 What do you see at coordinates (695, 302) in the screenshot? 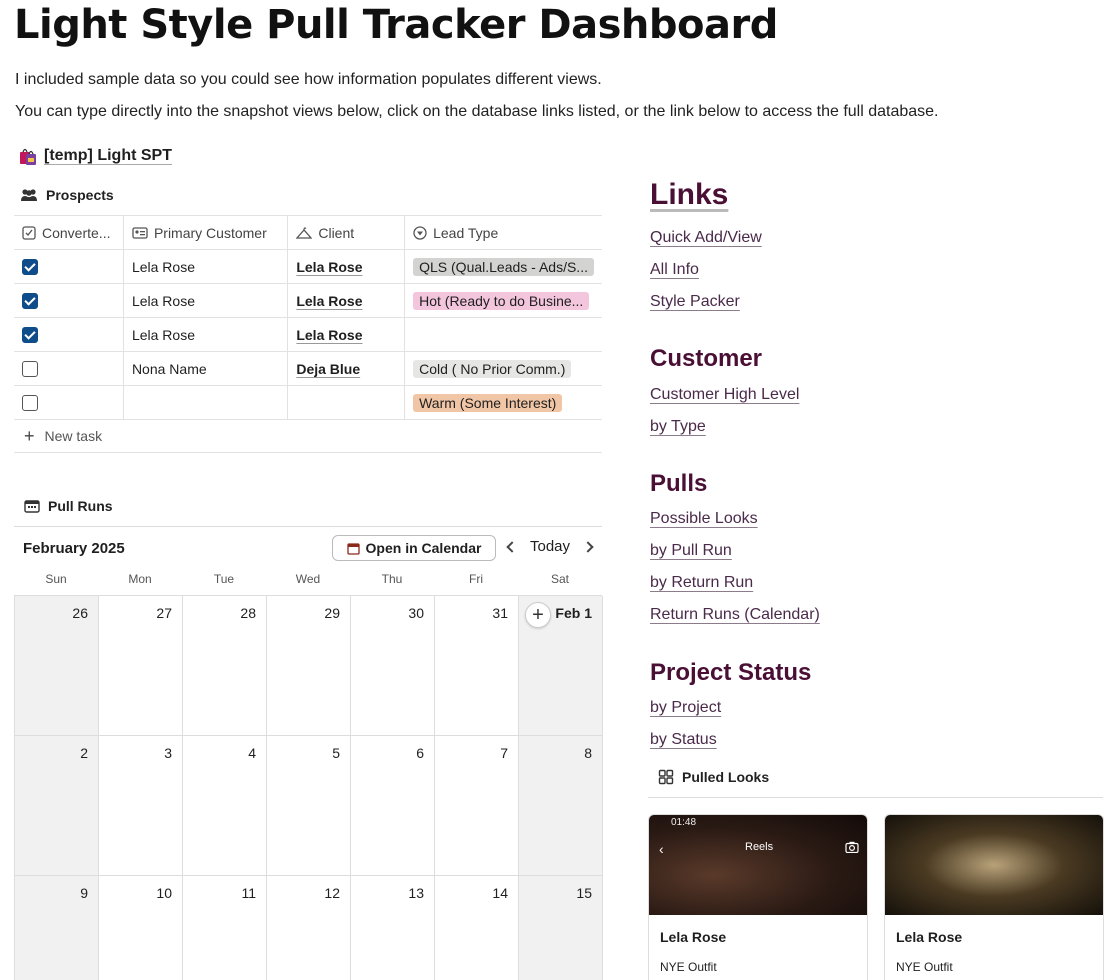
I see `link-style-packer: Style Packer` at bounding box center [695, 302].